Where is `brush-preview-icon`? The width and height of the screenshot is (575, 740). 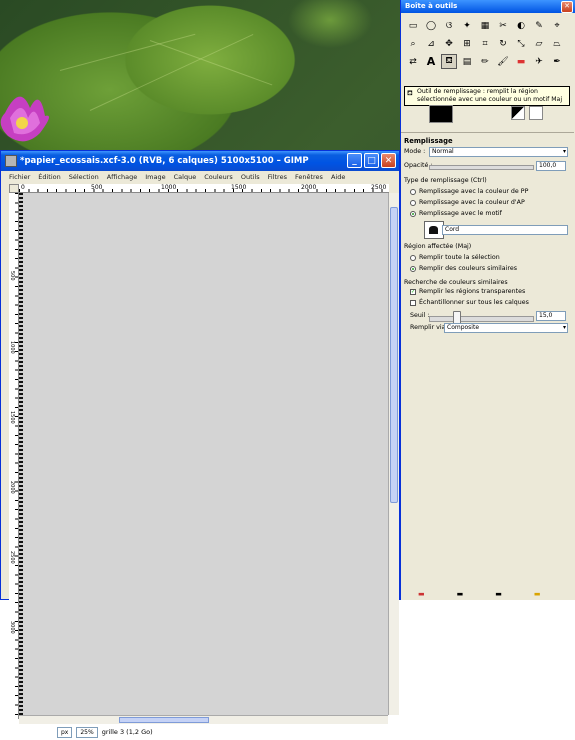 brush-preview-icon is located at coordinates (518, 113).